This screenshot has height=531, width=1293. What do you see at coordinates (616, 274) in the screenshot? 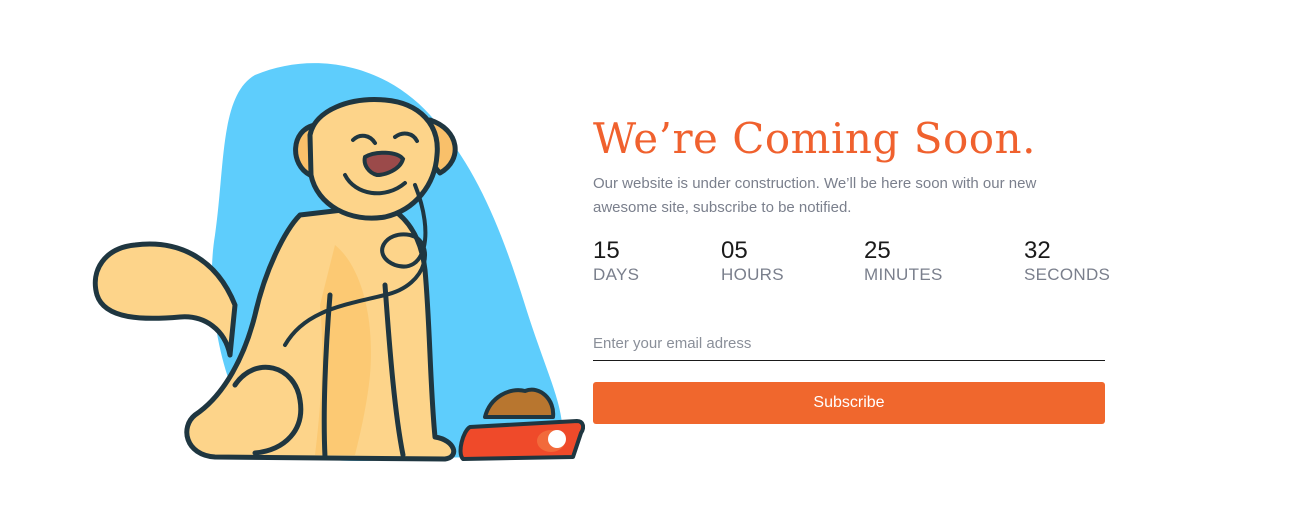
I see `countdown-days-label: DAYS` at bounding box center [616, 274].